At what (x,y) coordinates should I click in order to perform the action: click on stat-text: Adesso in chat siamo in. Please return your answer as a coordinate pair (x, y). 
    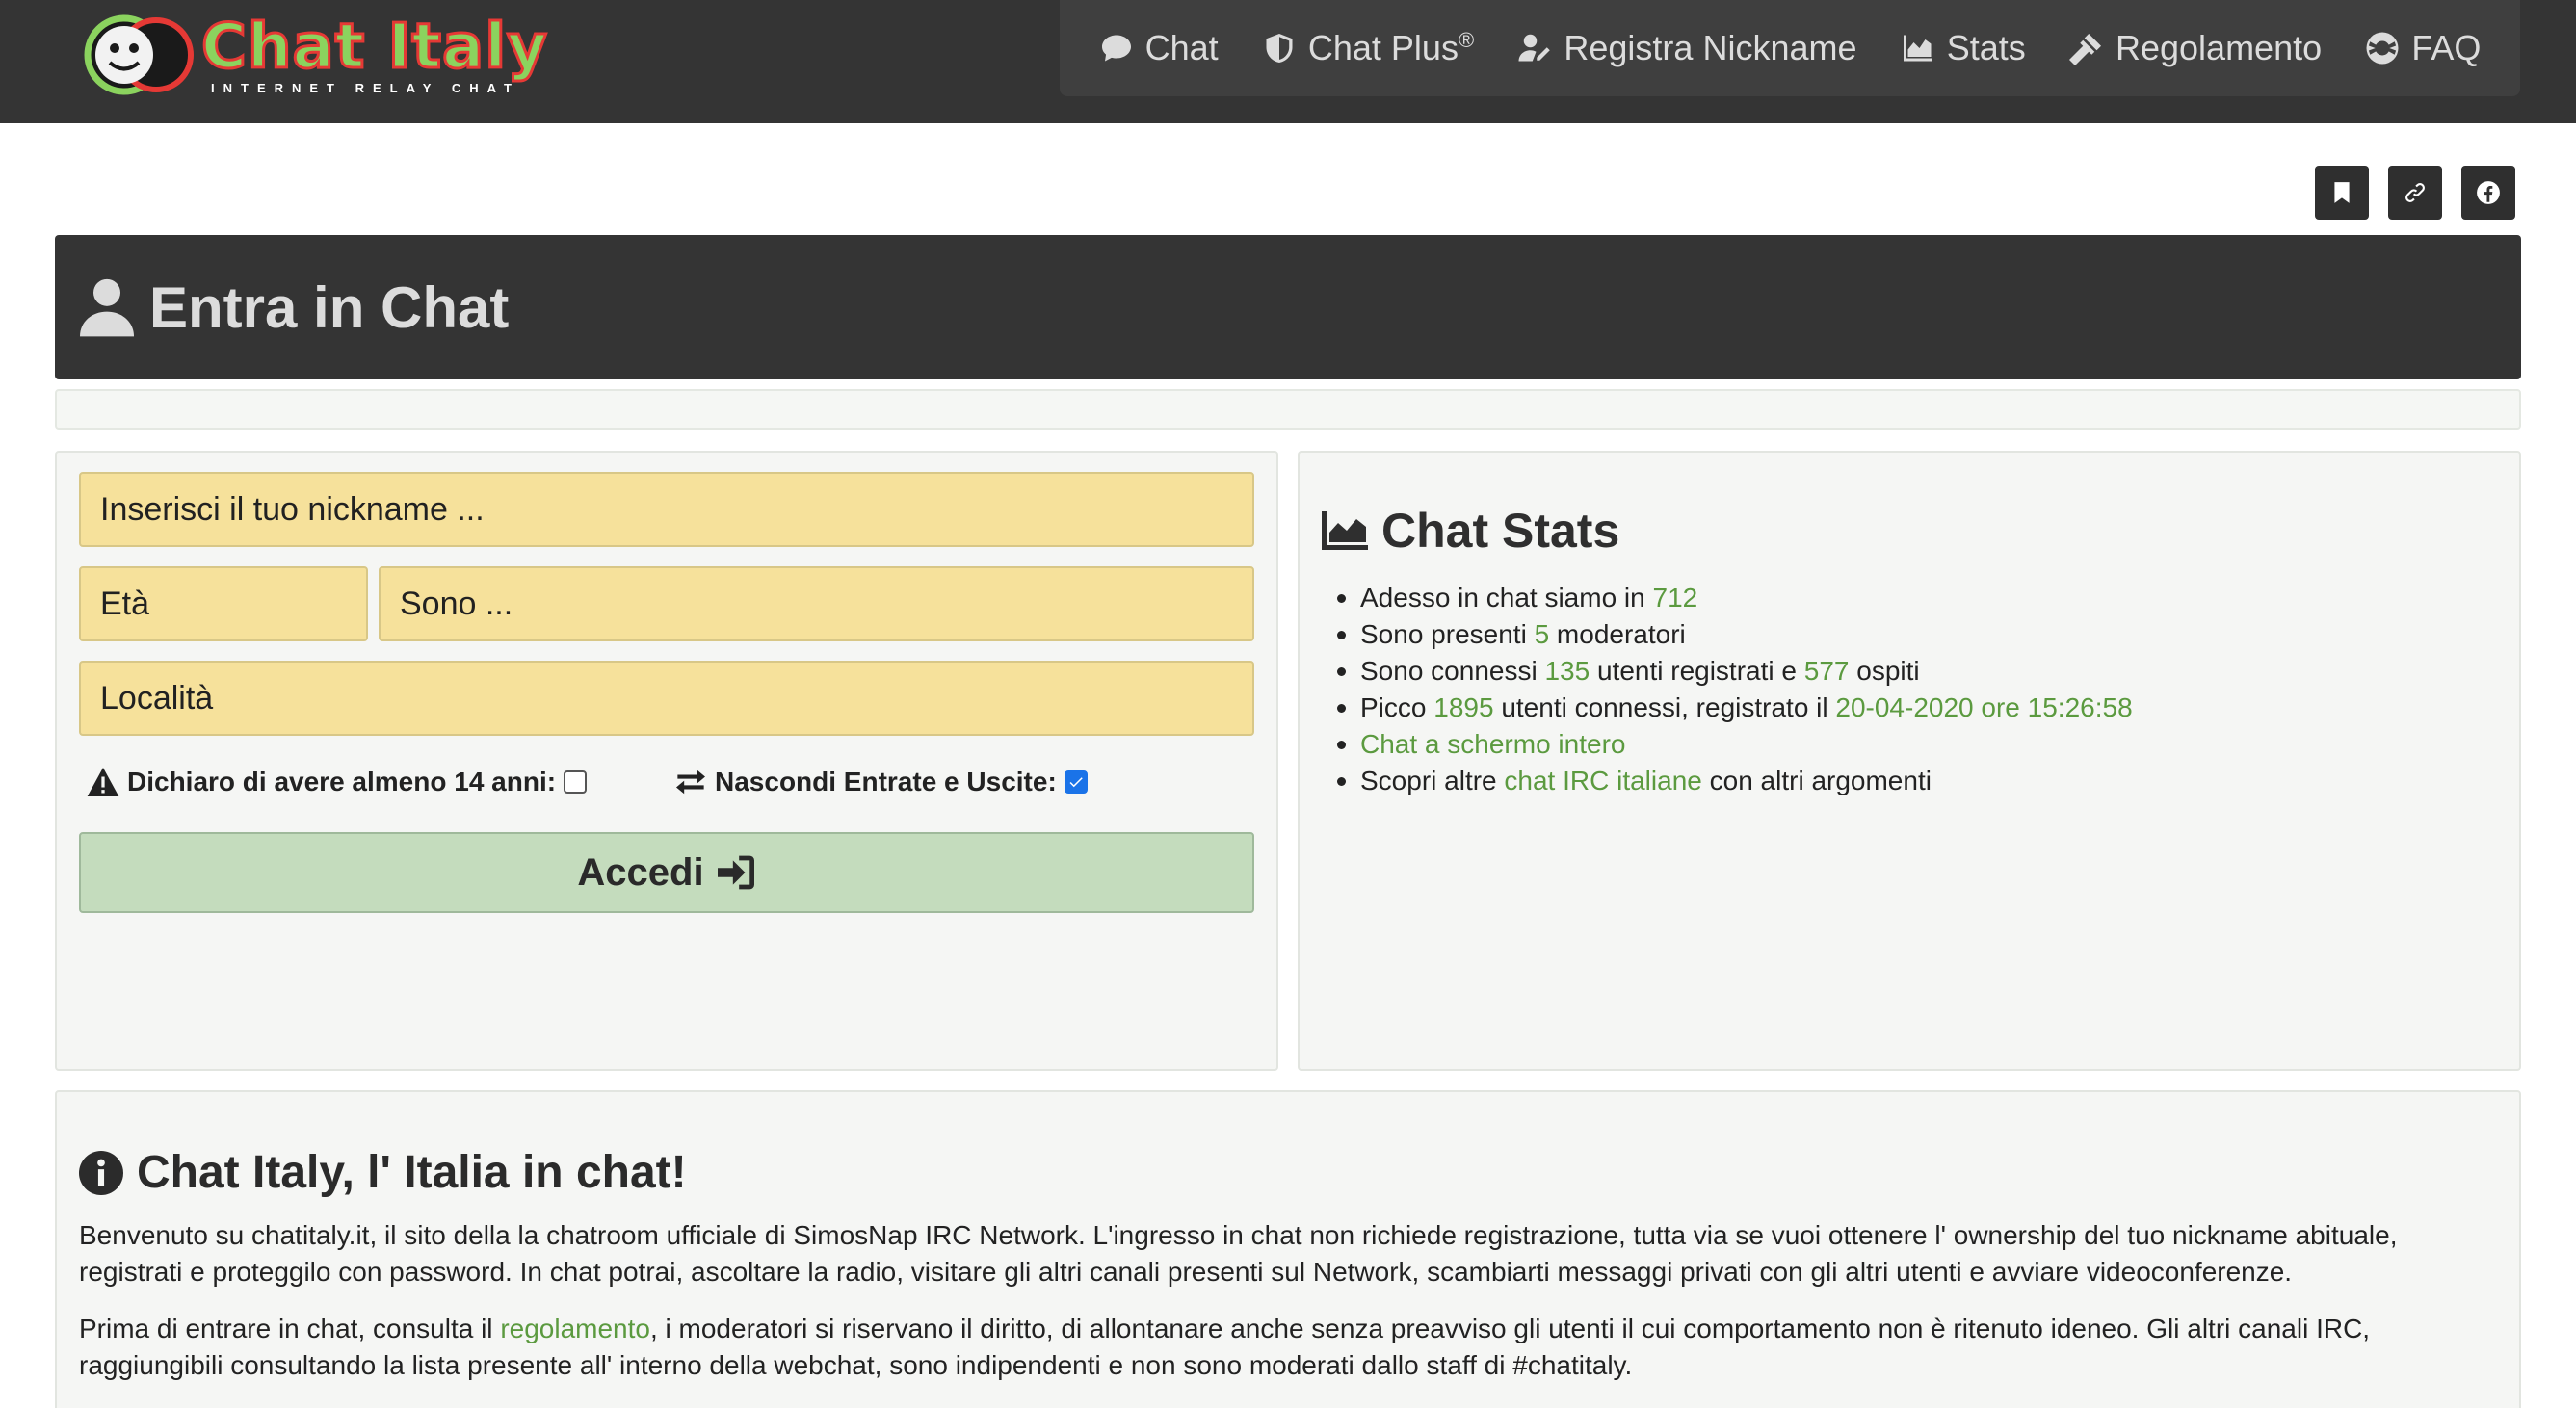
    Looking at the image, I should click on (1506, 598).